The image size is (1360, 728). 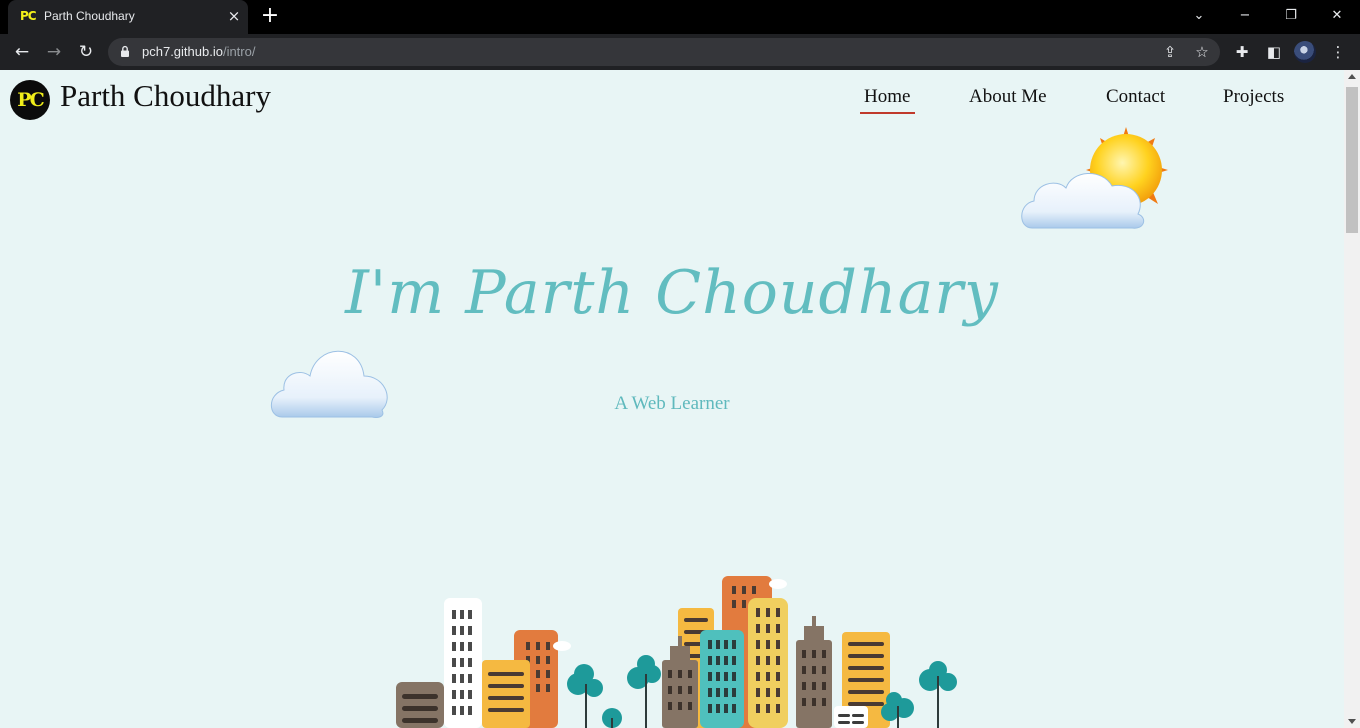 I want to click on url-path: /intro/, so click(x=239, y=51).